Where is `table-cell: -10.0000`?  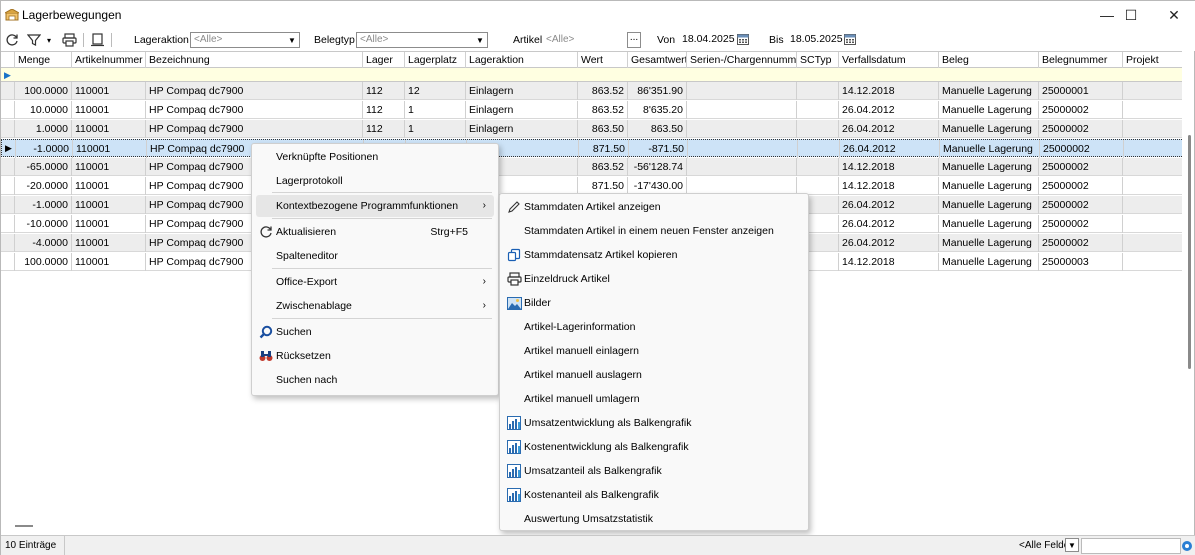
table-cell: -10.0000 is located at coordinates (43, 224).